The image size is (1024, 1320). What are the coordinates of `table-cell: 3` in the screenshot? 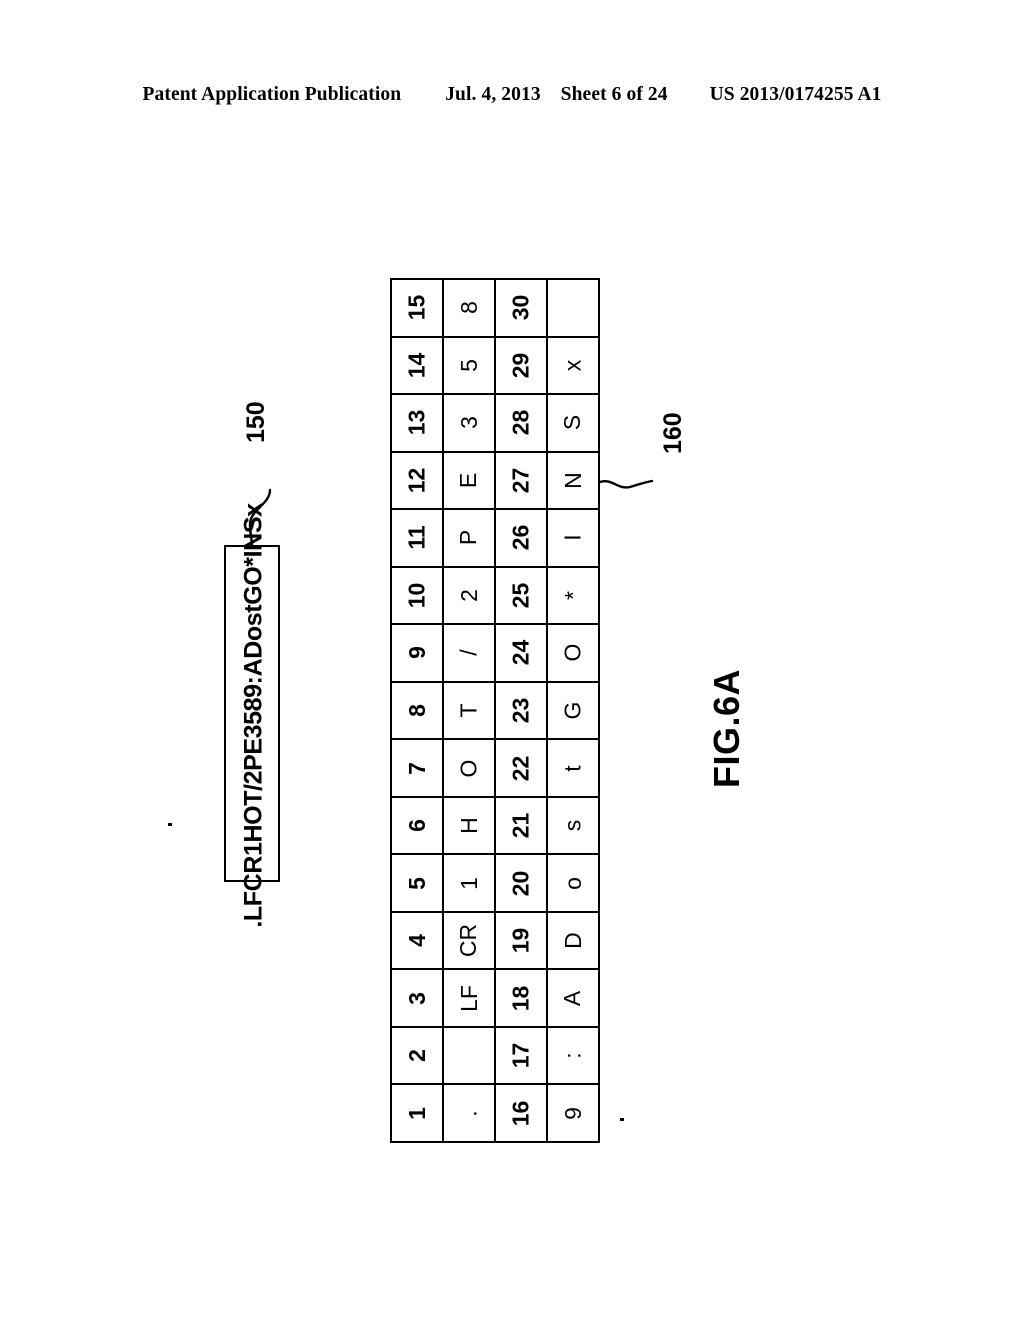 It's located at (470, 423).